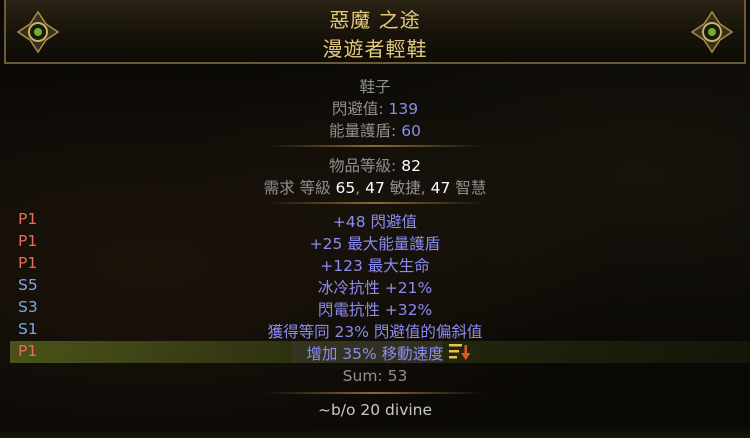  Describe the element at coordinates (375, 87) in the screenshot. I see `item-base-type: 鞋子` at that location.